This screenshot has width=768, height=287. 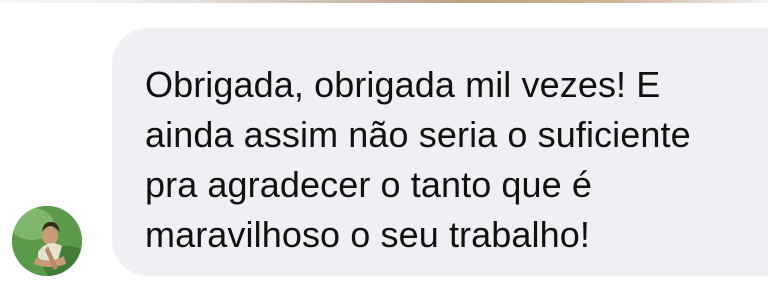 I want to click on profile-photo-icon, so click(x=47, y=241).